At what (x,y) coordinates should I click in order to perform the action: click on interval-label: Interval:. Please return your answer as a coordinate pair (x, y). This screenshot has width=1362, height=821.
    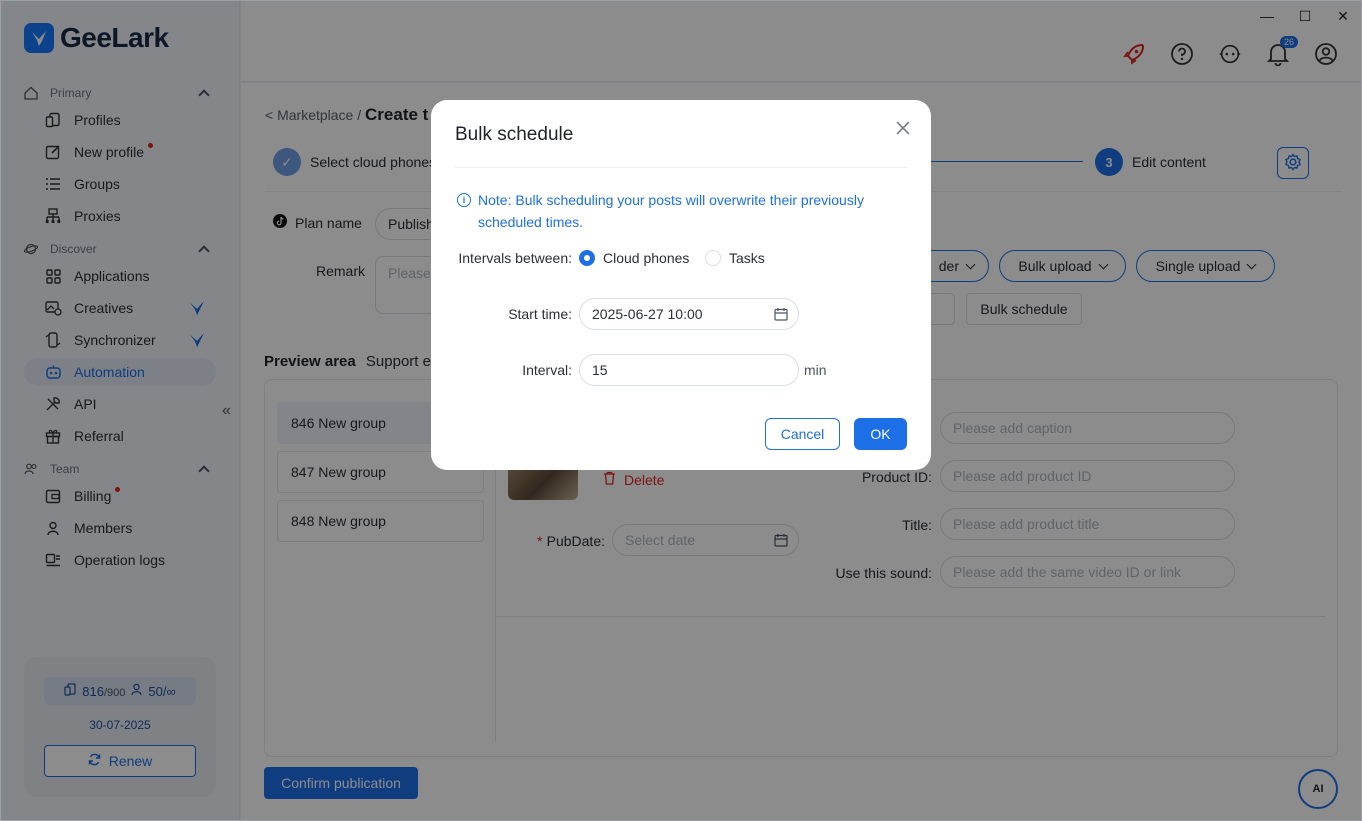
    Looking at the image, I should click on (547, 370).